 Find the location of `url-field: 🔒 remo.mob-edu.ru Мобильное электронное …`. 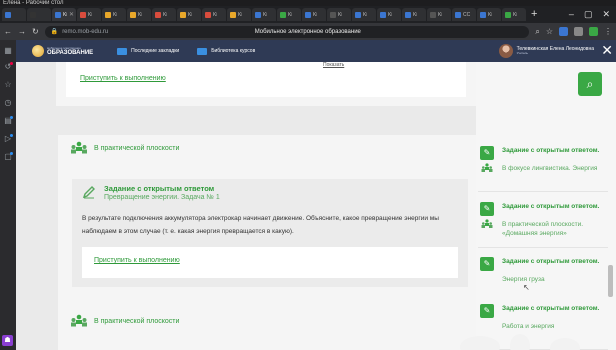

url-field: 🔒 remo.mob-edu.ru Мобильное электронное … is located at coordinates (287, 31).